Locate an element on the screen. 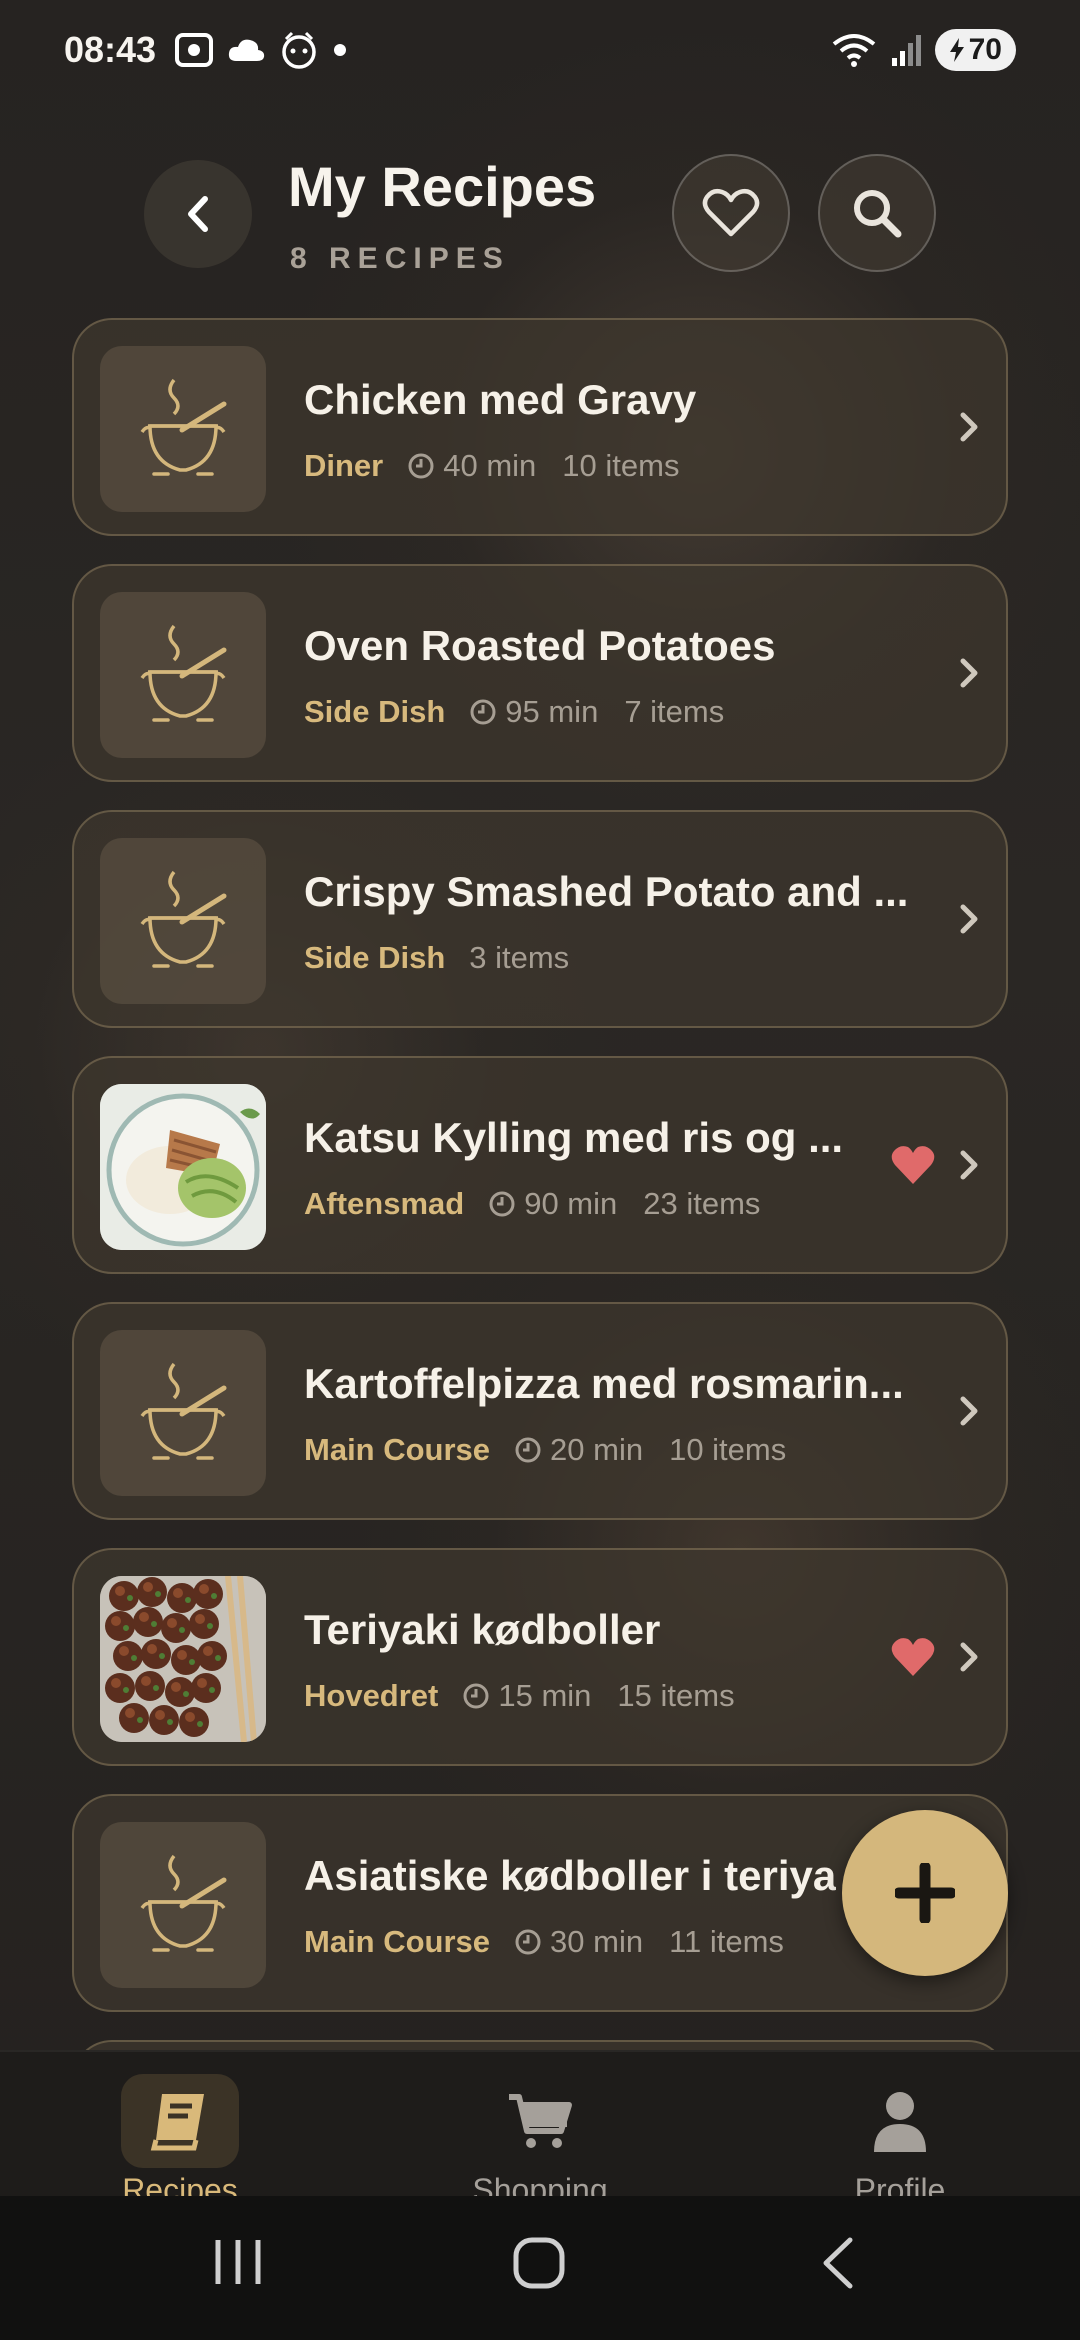 This screenshot has width=1080, height=2340. chevron-left-icon is located at coordinates (198, 214).